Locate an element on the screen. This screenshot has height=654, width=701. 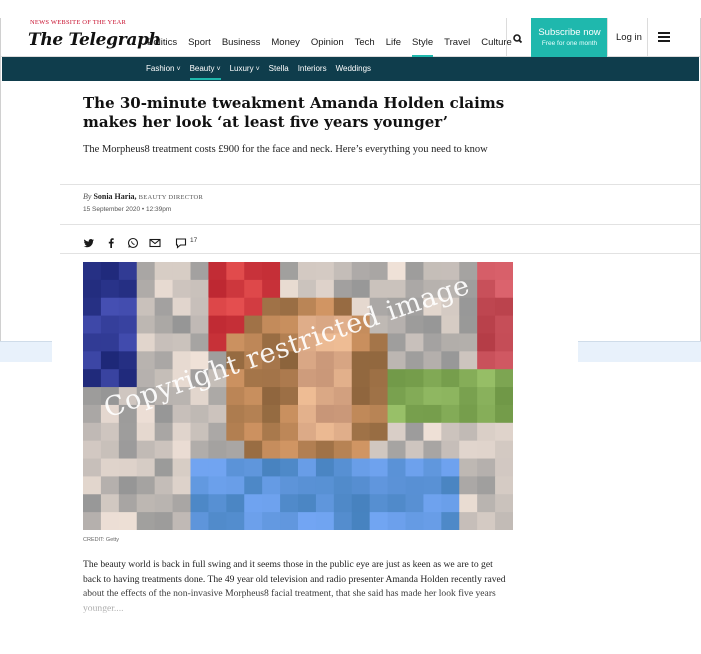
subnav-item-interiors: Interiors is located at coordinates (312, 68).